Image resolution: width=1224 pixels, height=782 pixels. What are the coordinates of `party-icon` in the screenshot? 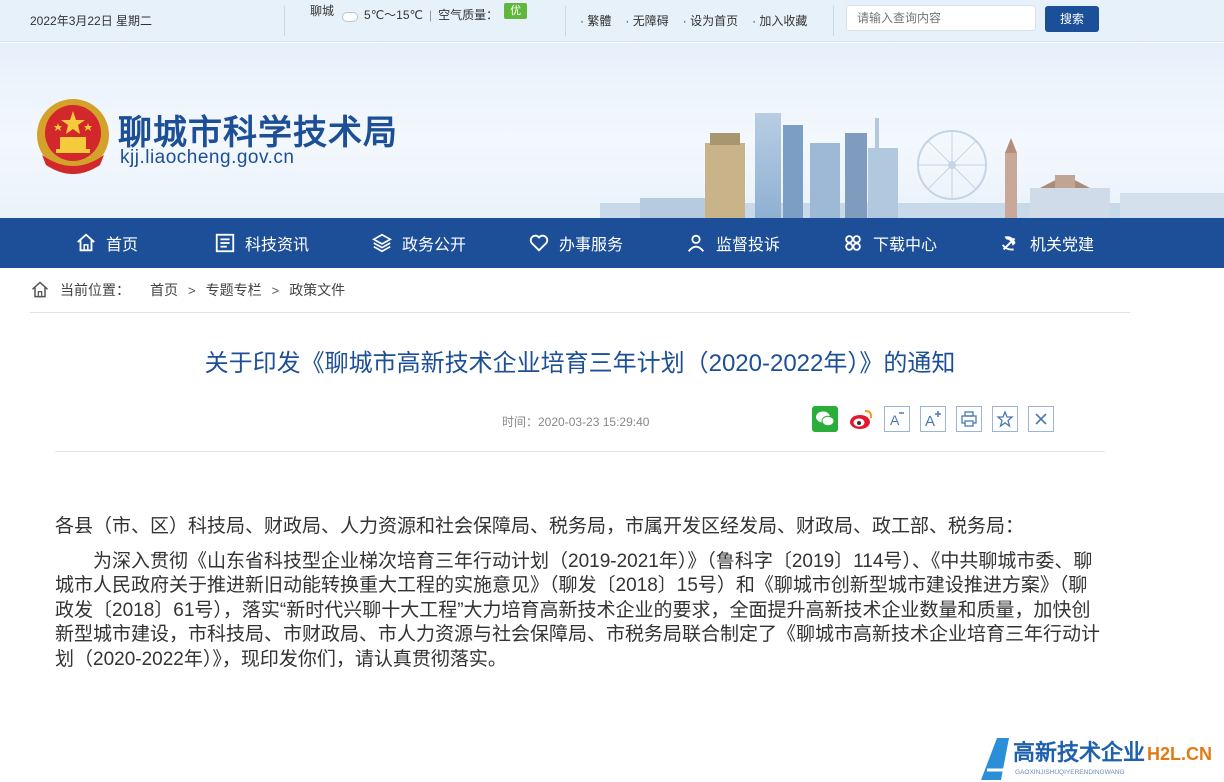 It's located at (1008, 243).